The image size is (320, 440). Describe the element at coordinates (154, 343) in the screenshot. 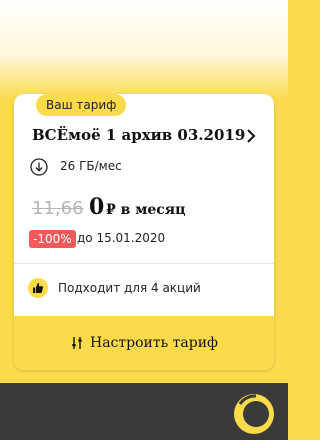

I see `configure-tariff-label: Настроить тариф` at that location.